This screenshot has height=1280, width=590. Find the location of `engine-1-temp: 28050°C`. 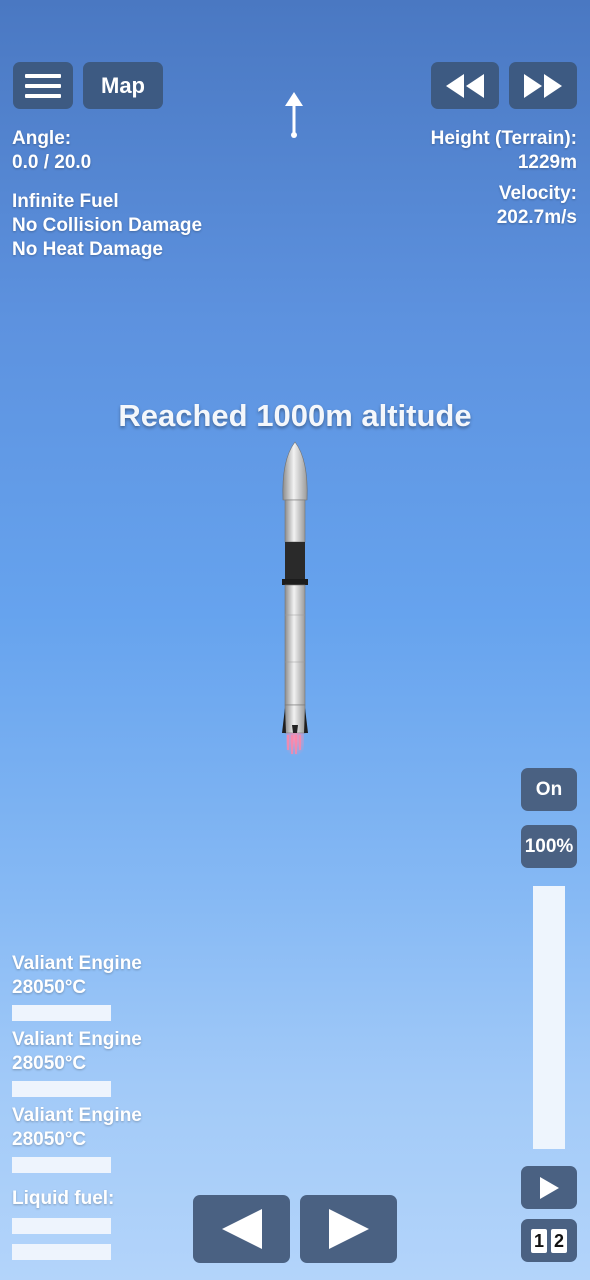

engine-1-temp: 28050°C is located at coordinates (49, 987).